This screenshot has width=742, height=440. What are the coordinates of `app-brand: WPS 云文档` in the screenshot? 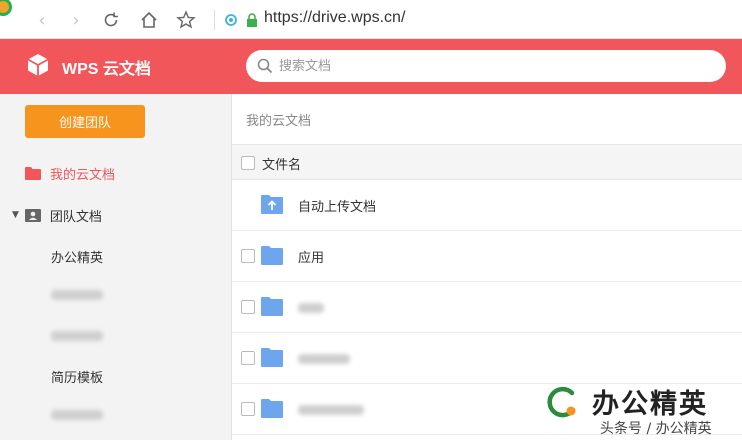 It's located at (106, 67).